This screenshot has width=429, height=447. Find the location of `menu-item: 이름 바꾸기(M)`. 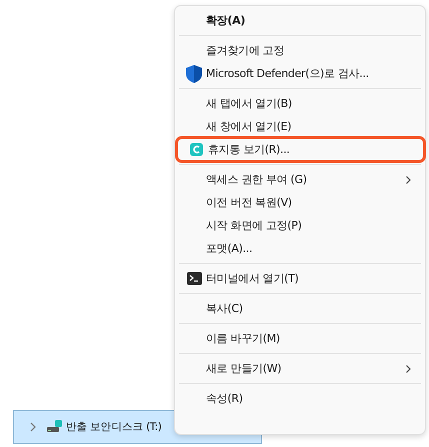

menu-item: 이름 바꾸기(M) is located at coordinates (300, 338).